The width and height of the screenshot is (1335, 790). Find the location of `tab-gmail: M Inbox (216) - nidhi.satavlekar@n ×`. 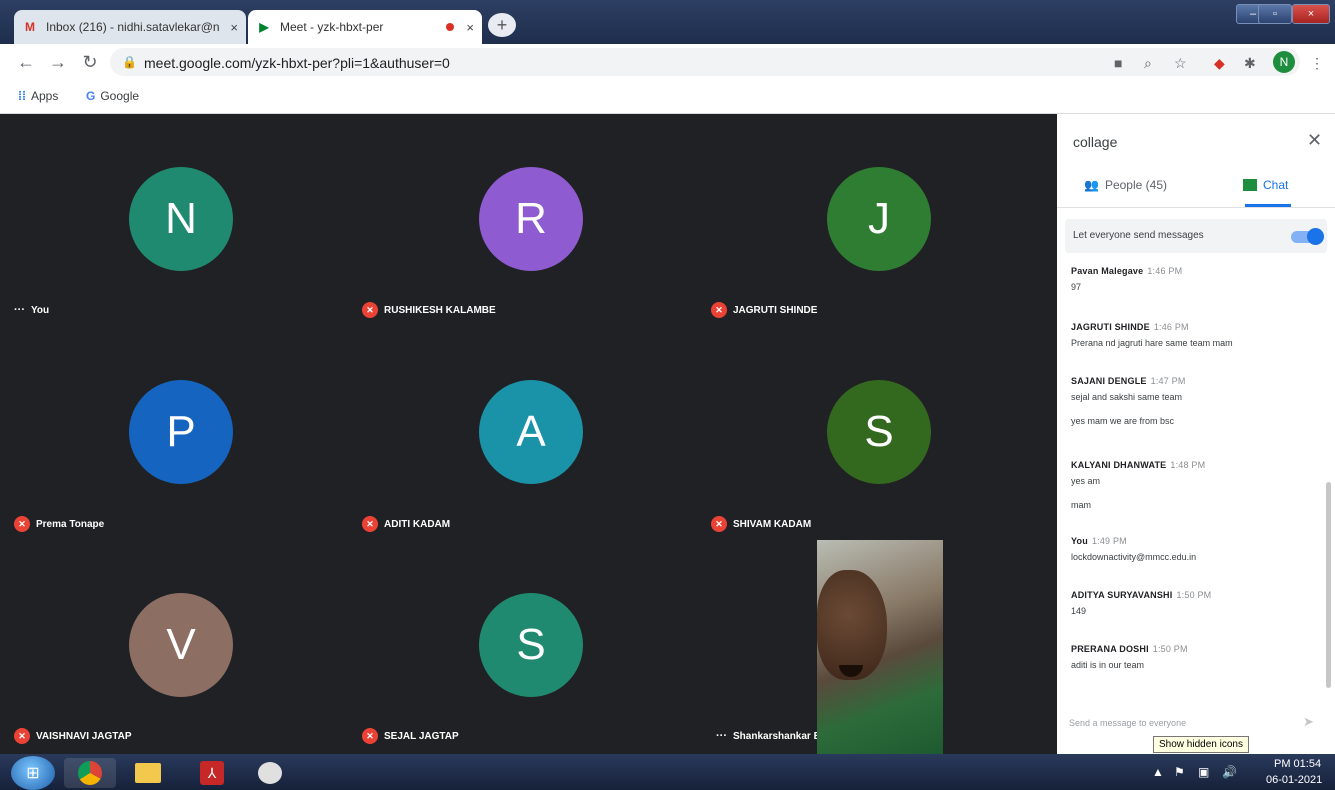

tab-gmail: M Inbox (216) - nidhi.satavlekar@n × is located at coordinates (130, 27).